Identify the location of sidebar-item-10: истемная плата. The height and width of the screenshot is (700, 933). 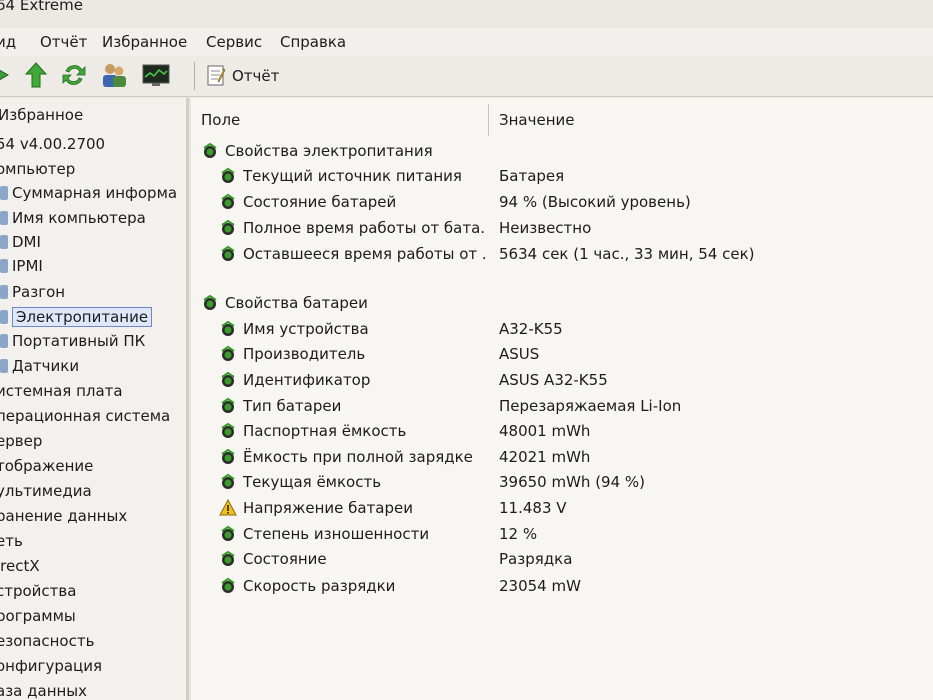
(61, 391).